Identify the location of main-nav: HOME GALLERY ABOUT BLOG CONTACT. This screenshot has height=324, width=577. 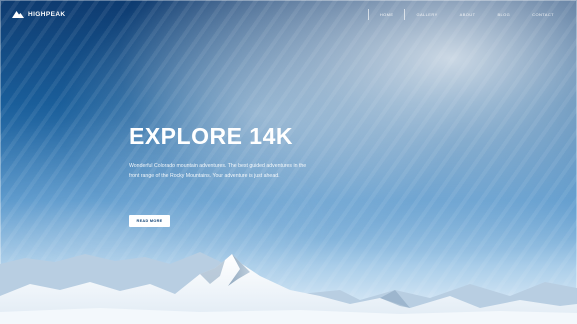
(466, 14).